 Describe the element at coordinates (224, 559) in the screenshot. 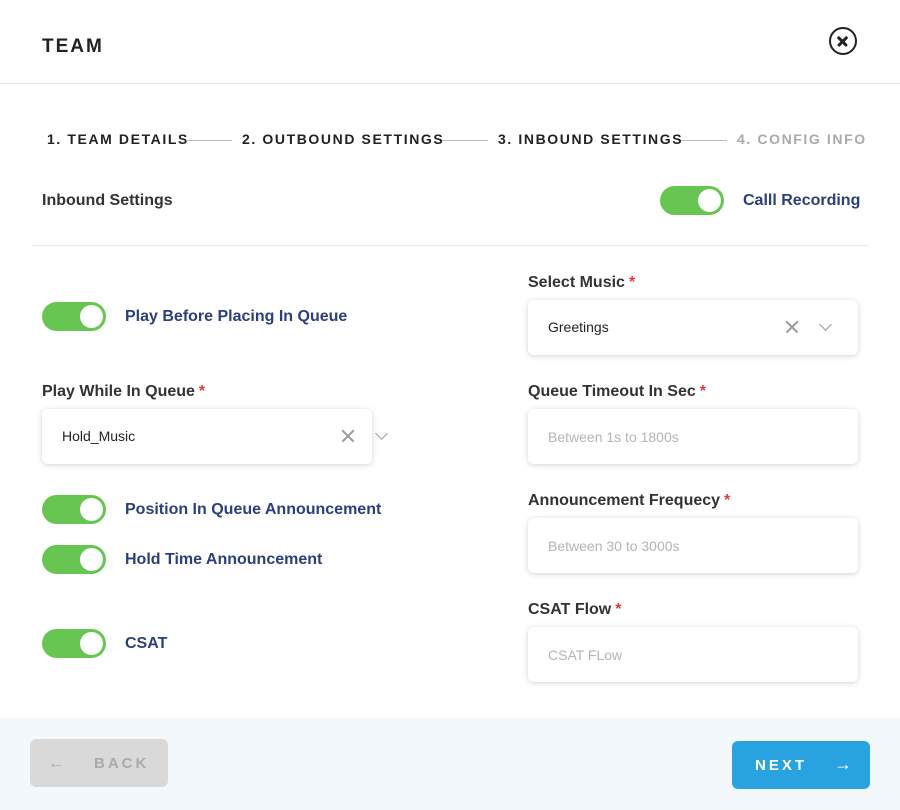

I see `hold-time-announcement-label: Hold Time Announcement` at that location.